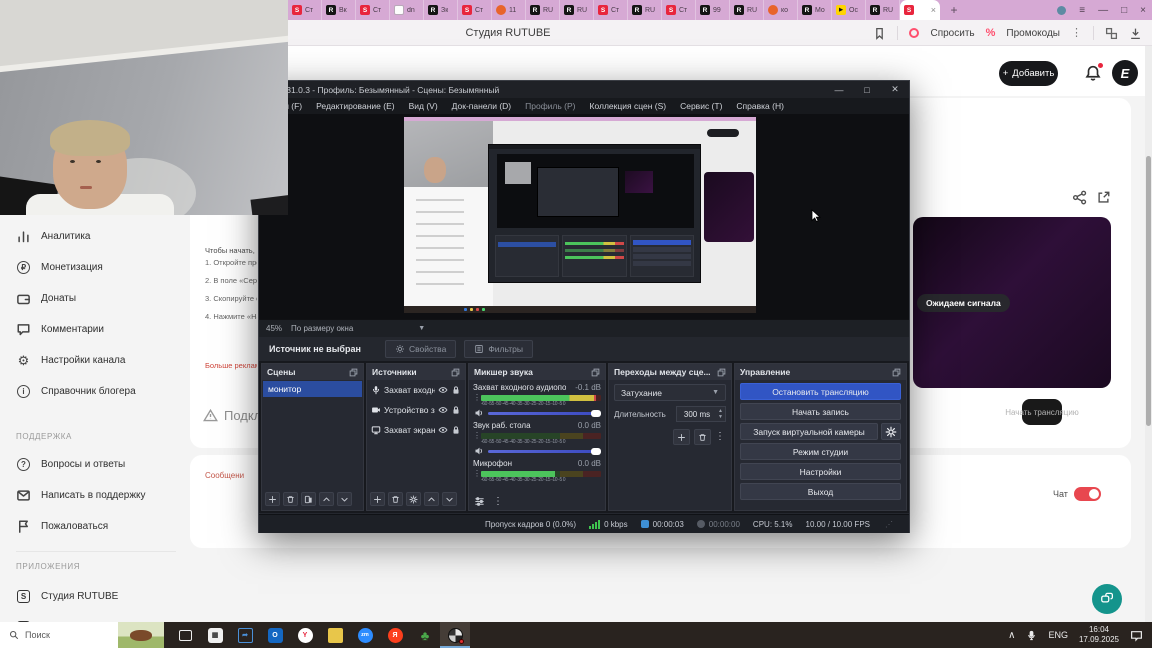  Describe the element at coordinates (781, 10) in the screenshot. I see `browser-tab: ко` at that location.